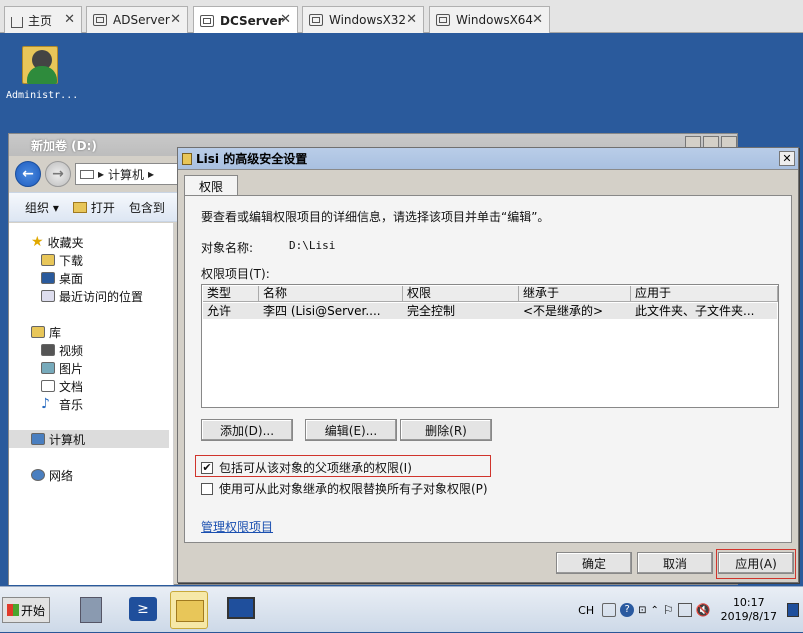  I want to click on keyboard-icon, so click(609, 610).